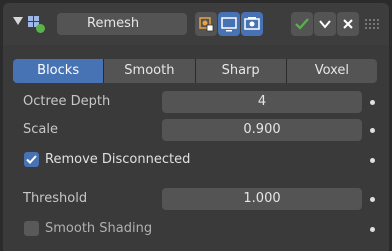 Image resolution: width=392 pixels, height=251 pixels. I want to click on tab-smooth: Smooth, so click(149, 71).